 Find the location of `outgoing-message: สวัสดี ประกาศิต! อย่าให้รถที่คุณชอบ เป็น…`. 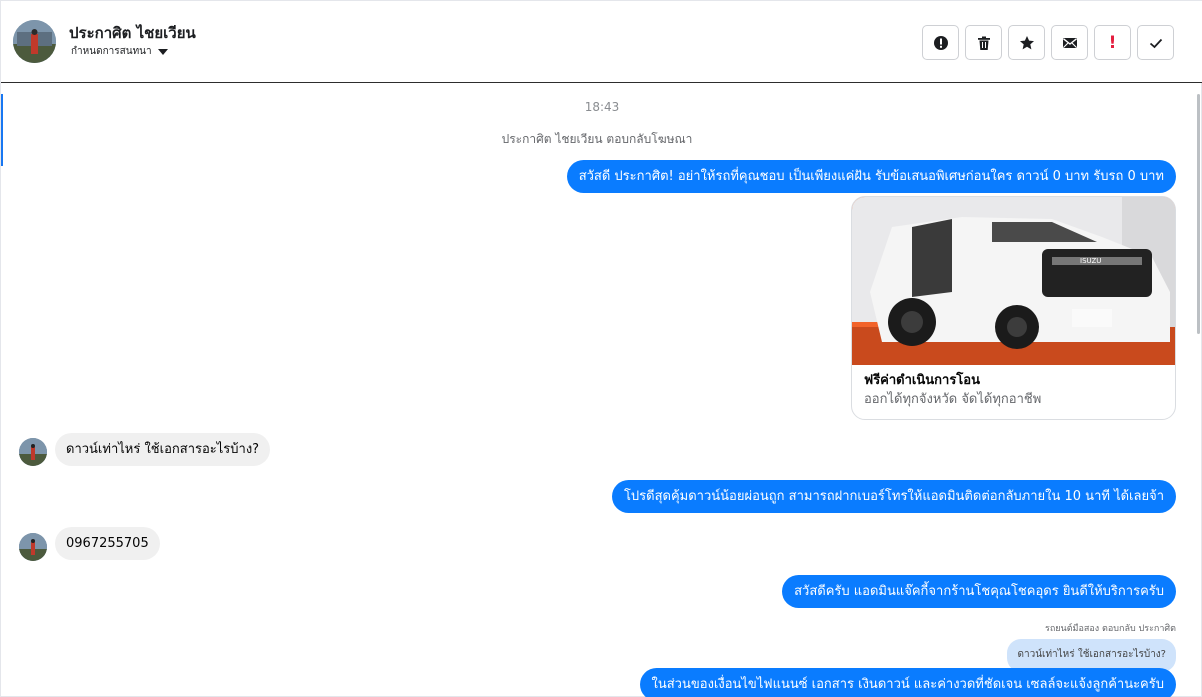

outgoing-message: สวัสดี ประกาศิต! อย่าให้รถที่คุณชอบ เป็น… is located at coordinates (871, 176).